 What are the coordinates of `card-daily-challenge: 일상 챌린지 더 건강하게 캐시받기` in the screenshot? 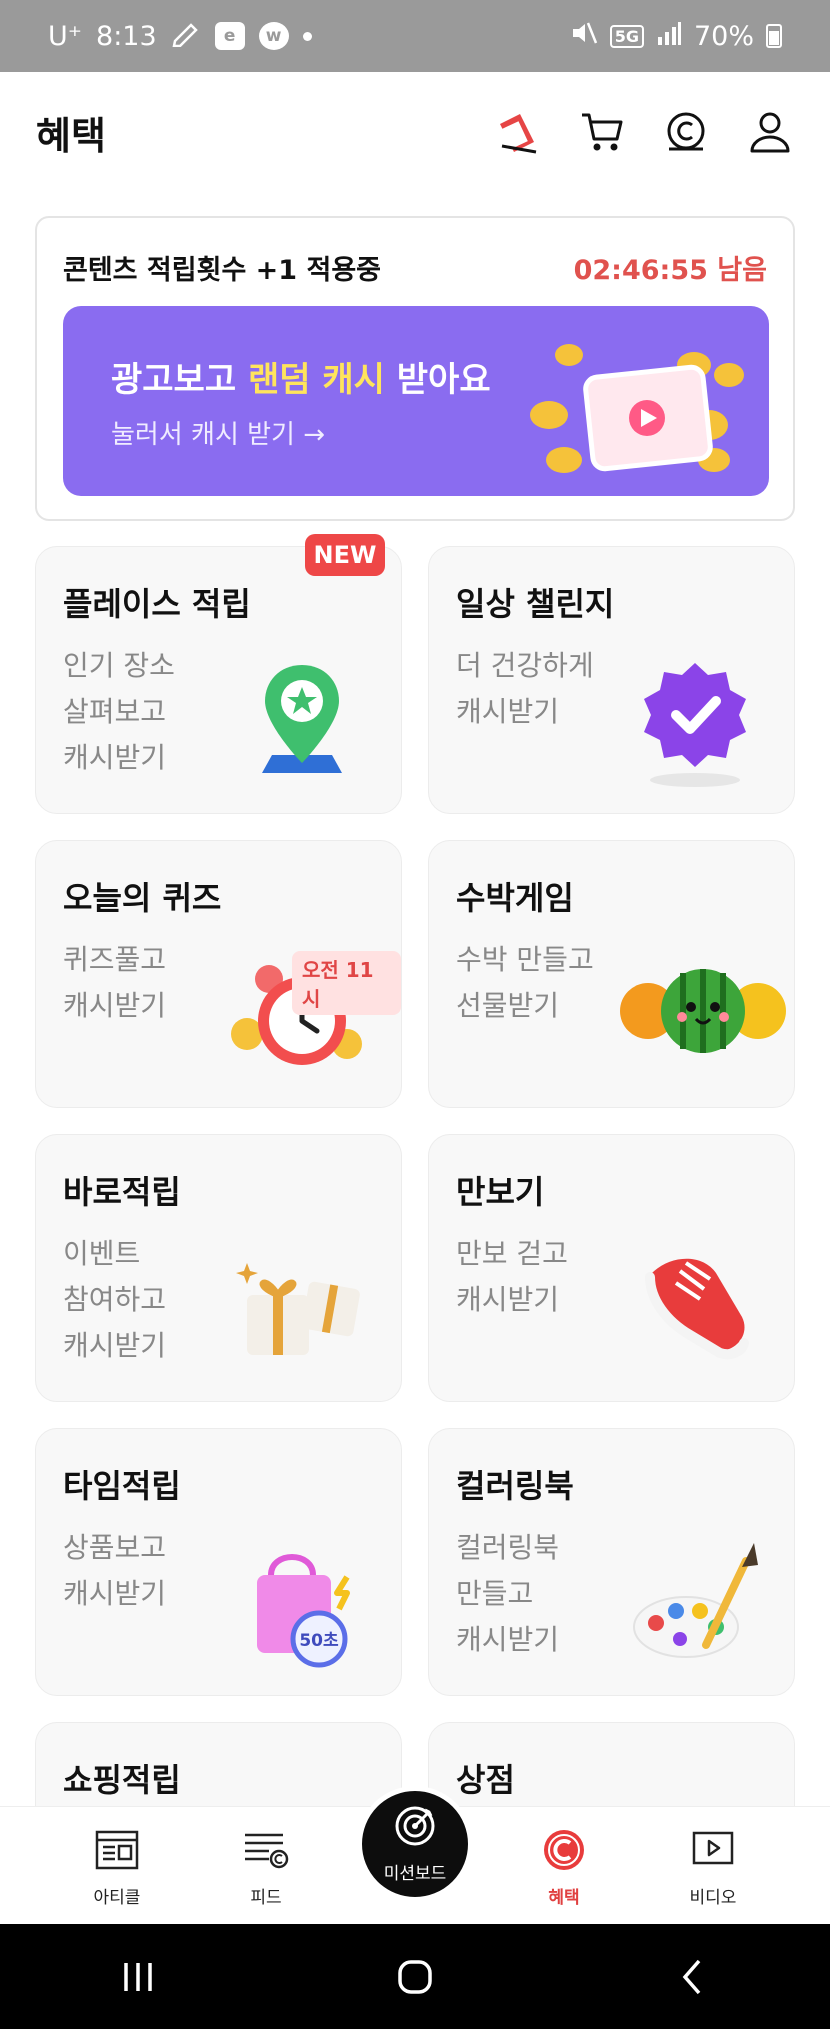 It's located at (611, 680).